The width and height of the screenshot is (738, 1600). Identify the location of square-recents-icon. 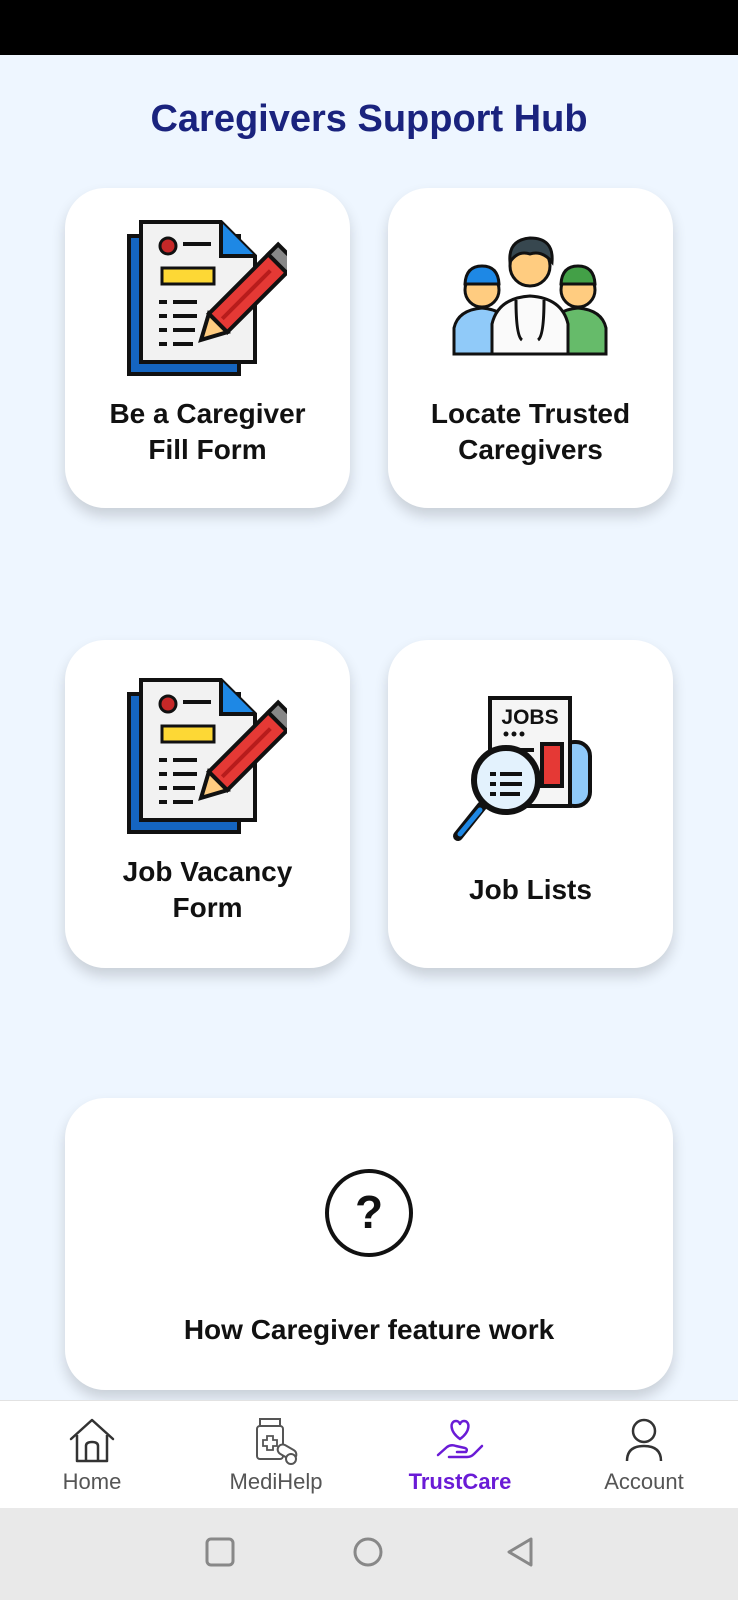
(220, 1552).